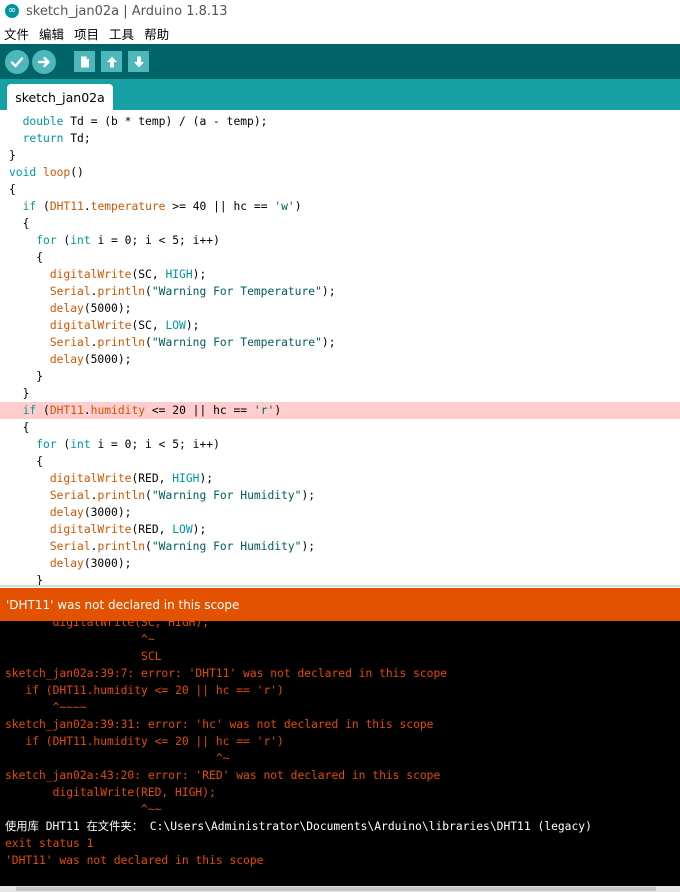 This screenshot has height=892, width=680. What do you see at coordinates (86, 33) in the screenshot?
I see `menu-sketch: 项目` at bounding box center [86, 33].